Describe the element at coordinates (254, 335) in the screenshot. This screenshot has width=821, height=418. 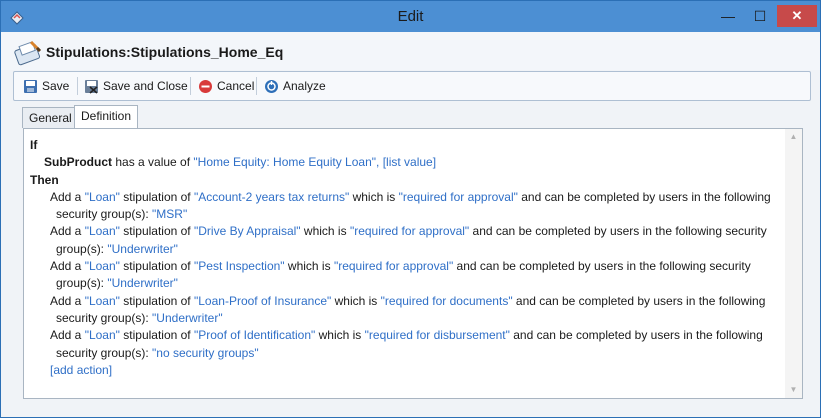
I see `stipulation-name-link: "Proof of Identification"` at that location.